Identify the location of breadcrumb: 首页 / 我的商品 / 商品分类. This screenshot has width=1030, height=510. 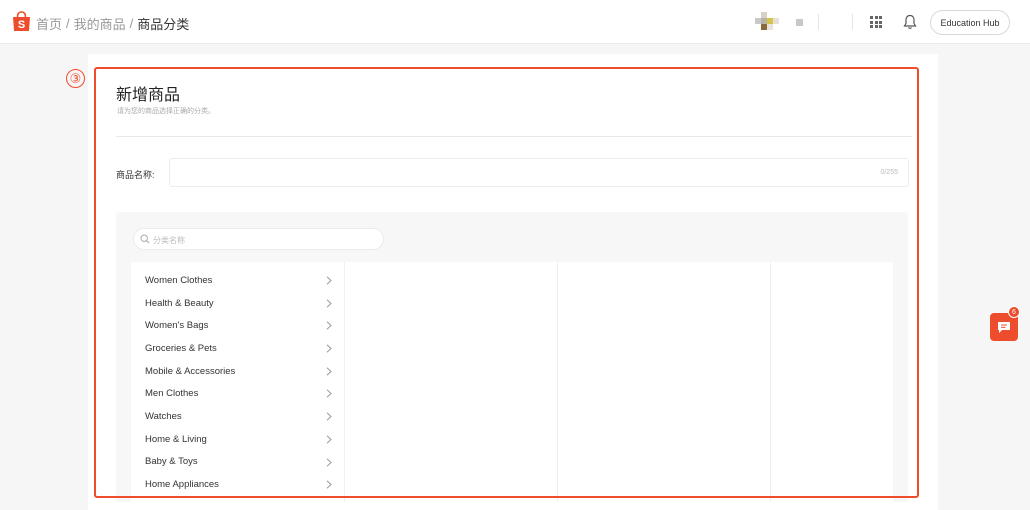
(112, 23).